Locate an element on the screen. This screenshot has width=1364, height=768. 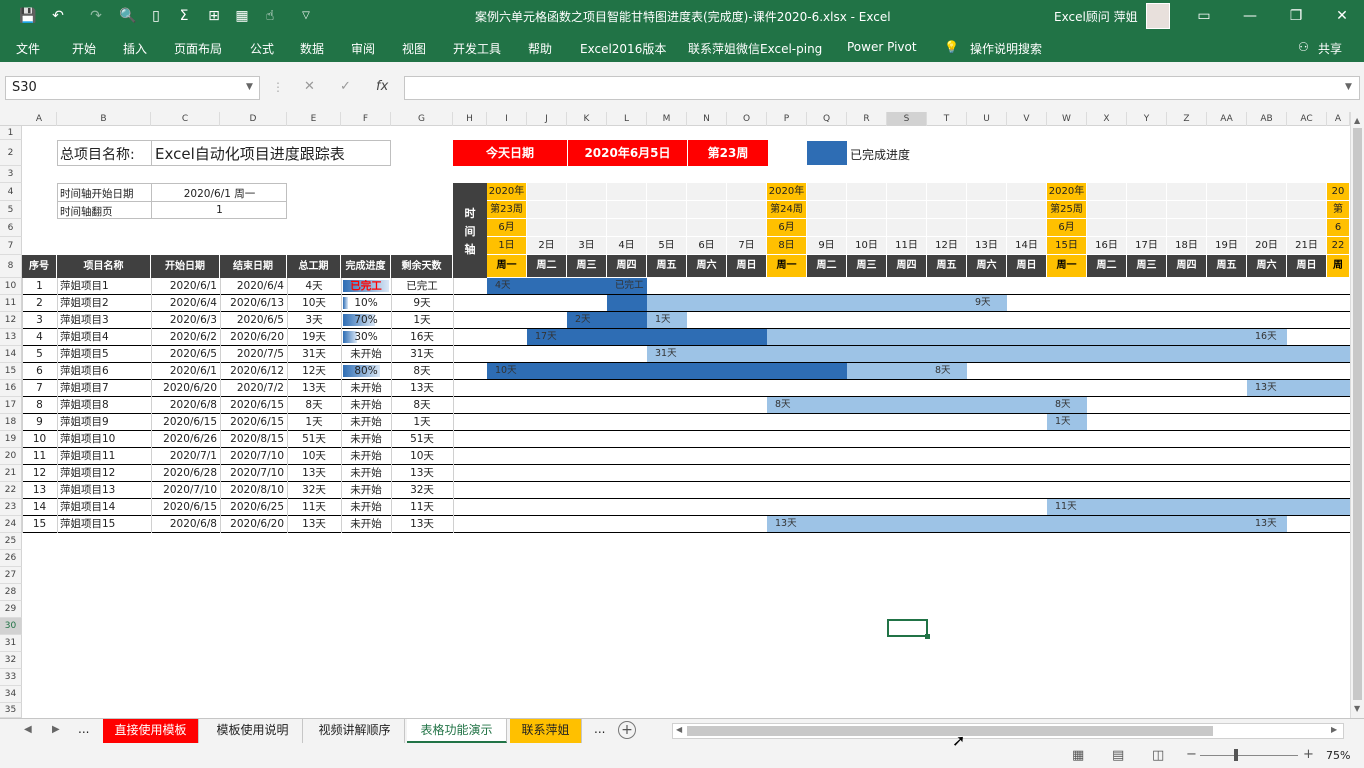
print-preview-icon: 🔍 is located at coordinates (128, 16).